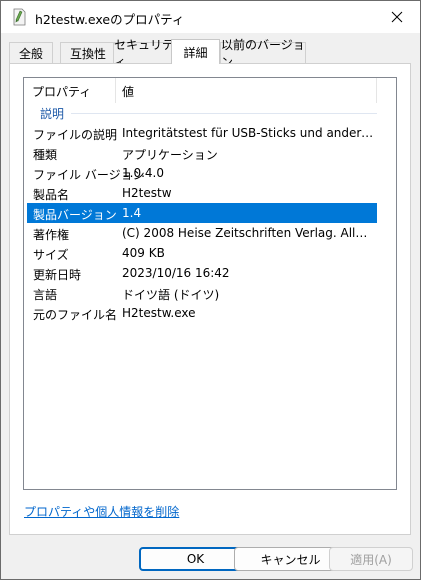  I want to click on close-icon, so click(397, 17).